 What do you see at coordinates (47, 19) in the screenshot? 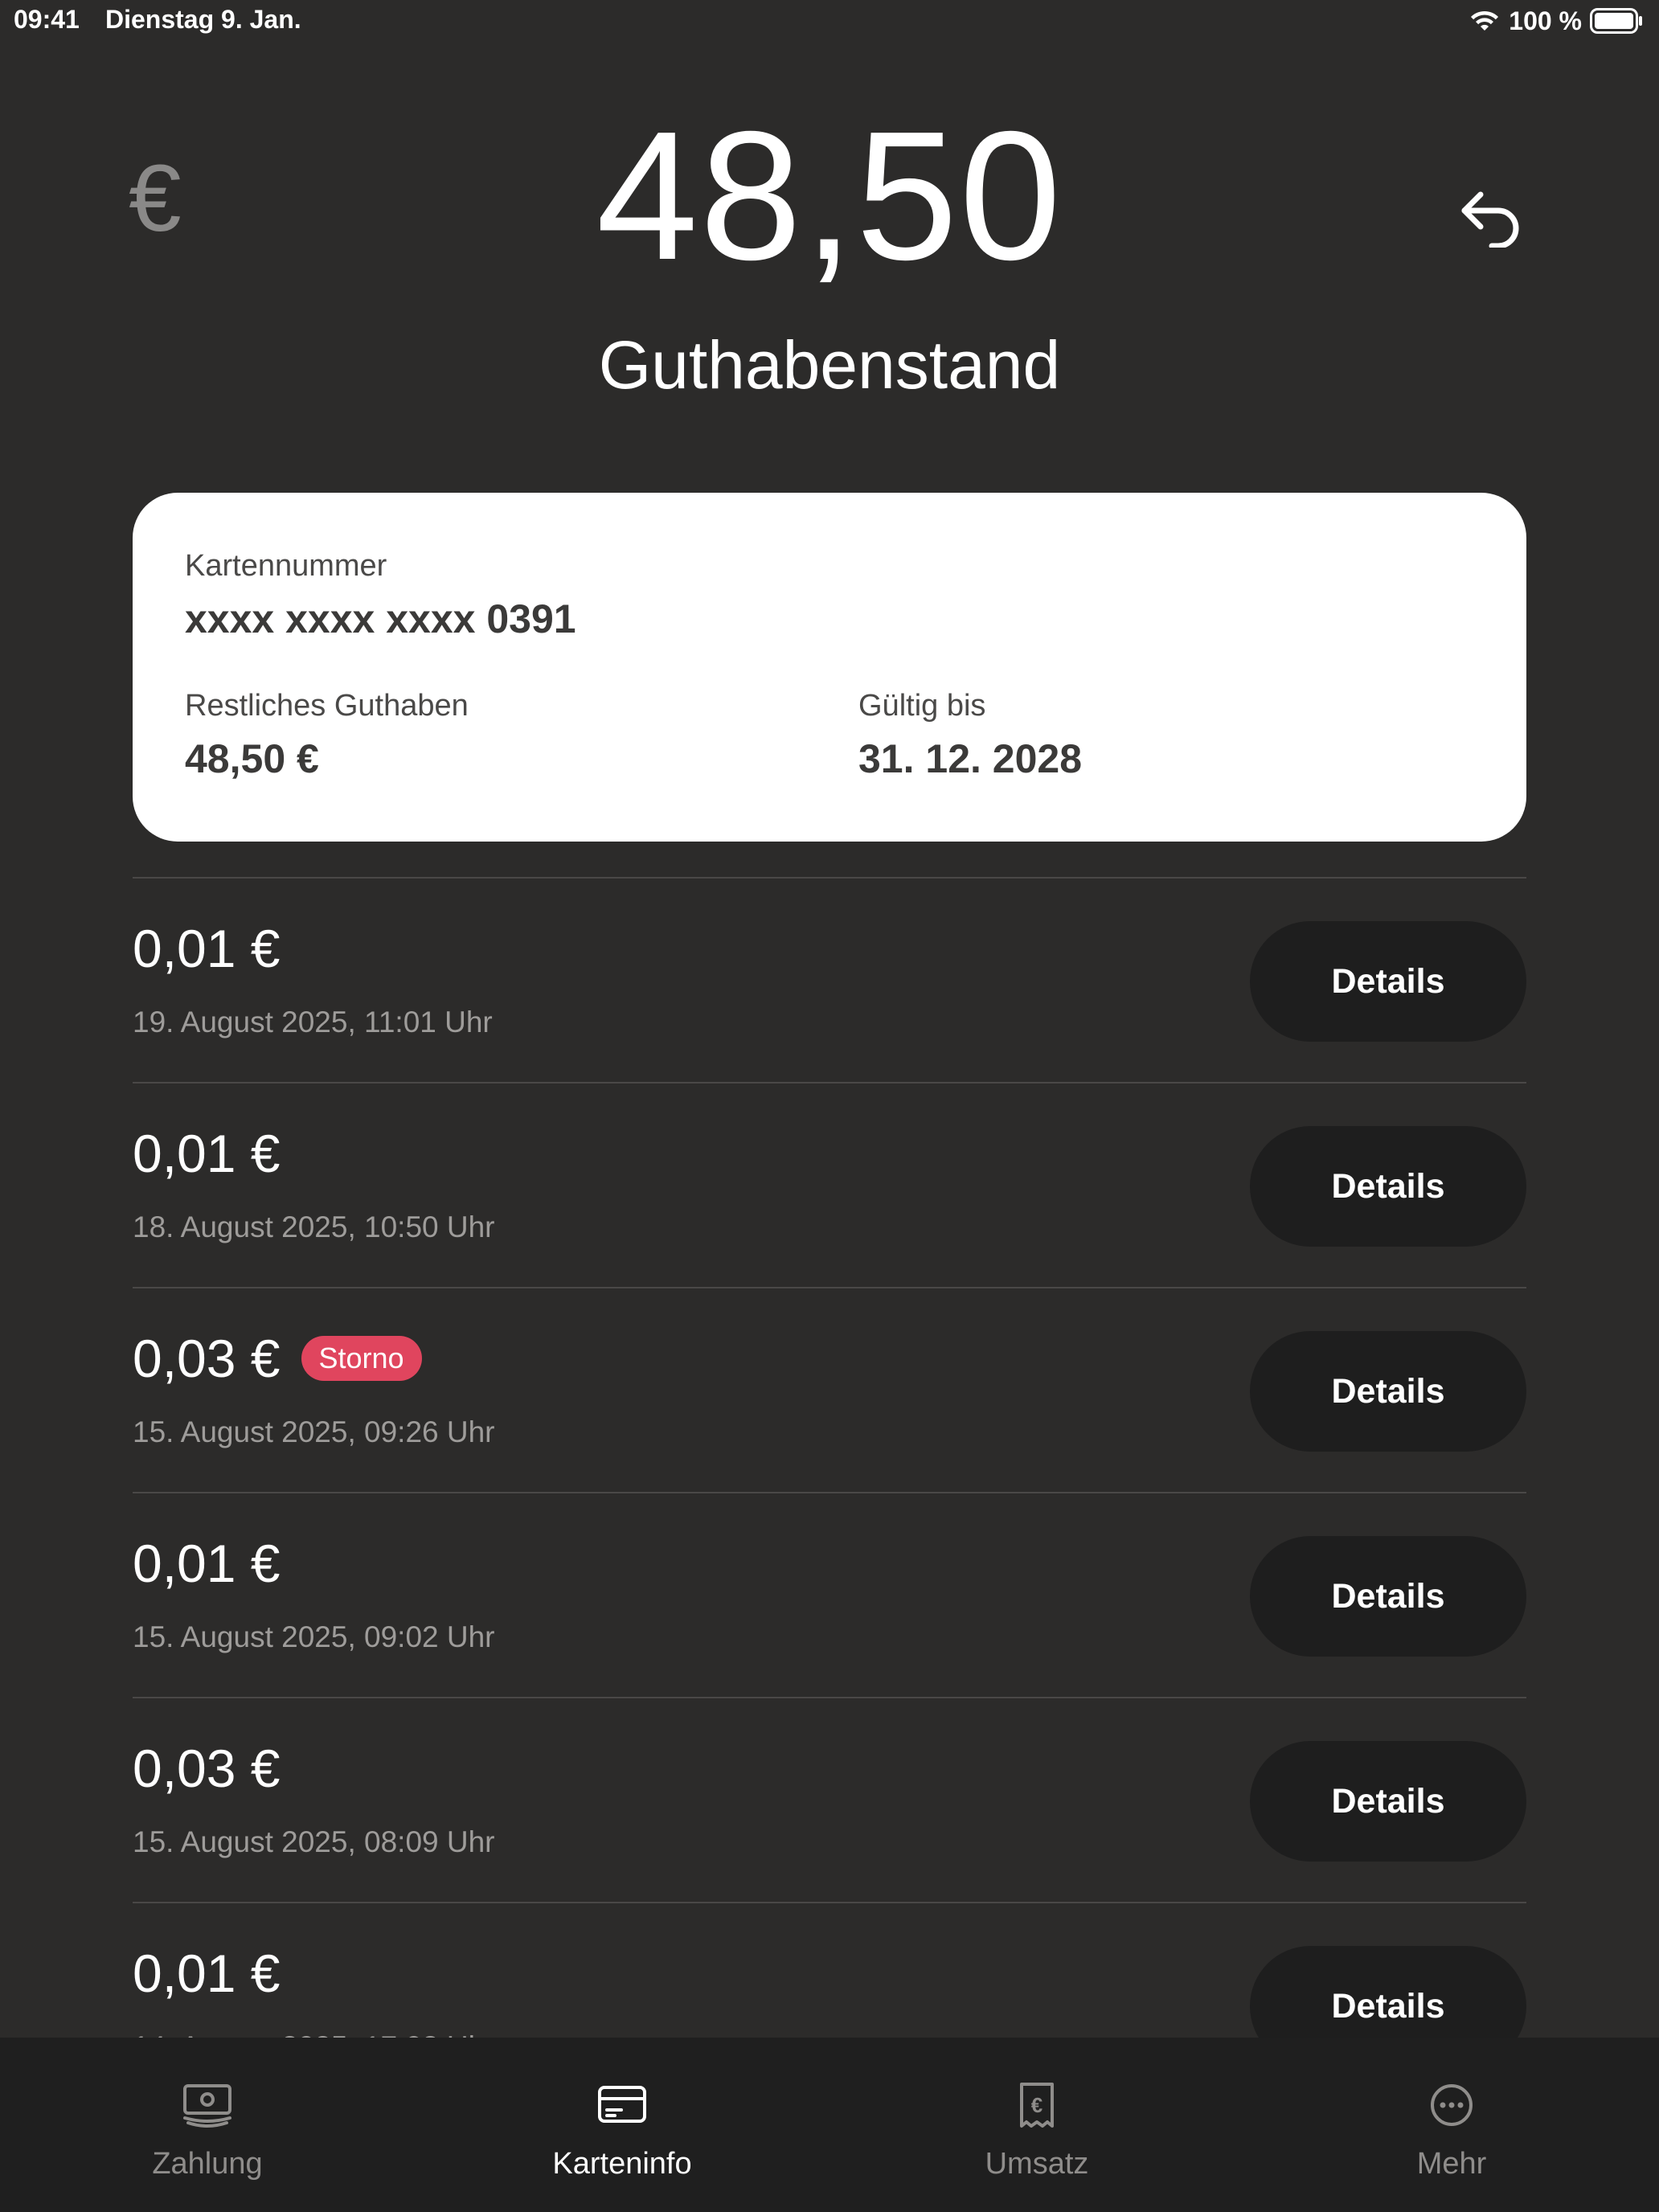
I see `status-time: 09:41` at bounding box center [47, 19].